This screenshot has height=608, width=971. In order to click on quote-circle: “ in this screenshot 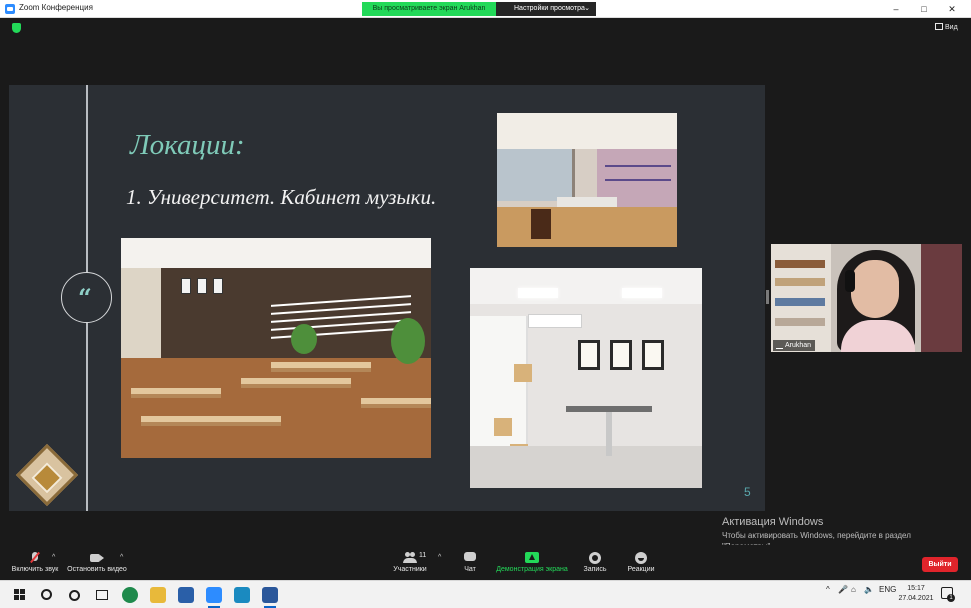, I will do `click(86, 297)`.